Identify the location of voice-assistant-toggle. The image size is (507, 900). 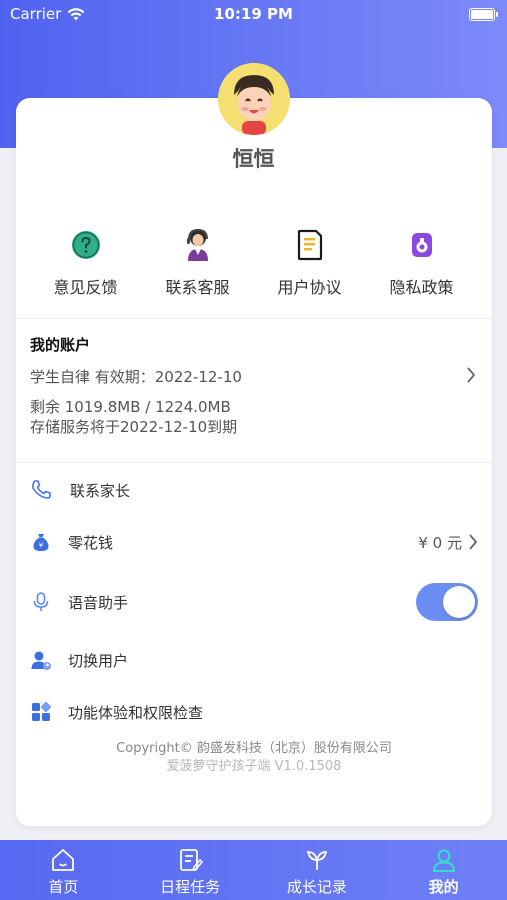
(447, 602).